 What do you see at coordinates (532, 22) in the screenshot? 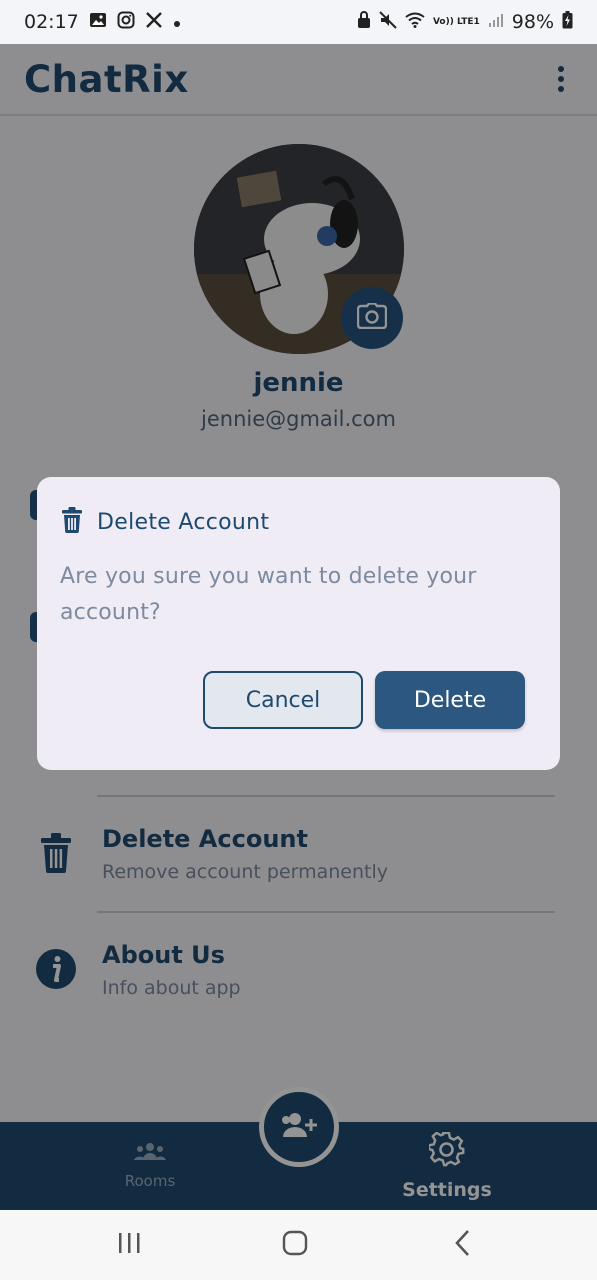
I see `battery-percent: 98%` at bounding box center [532, 22].